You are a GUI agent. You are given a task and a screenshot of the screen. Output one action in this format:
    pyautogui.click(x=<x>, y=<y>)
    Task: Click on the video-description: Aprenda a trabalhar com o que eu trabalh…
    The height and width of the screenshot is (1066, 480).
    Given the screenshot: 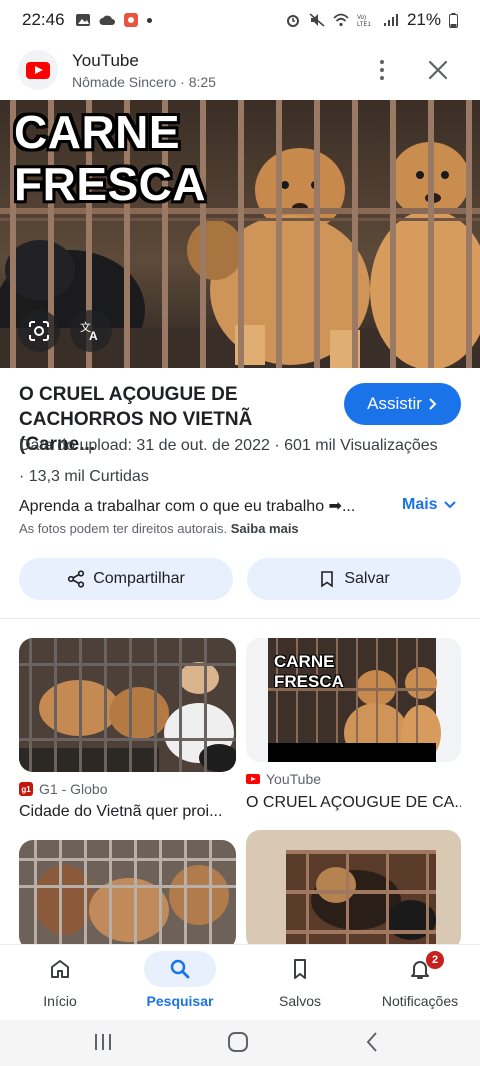 What is the action you would take?
    pyautogui.click(x=187, y=506)
    